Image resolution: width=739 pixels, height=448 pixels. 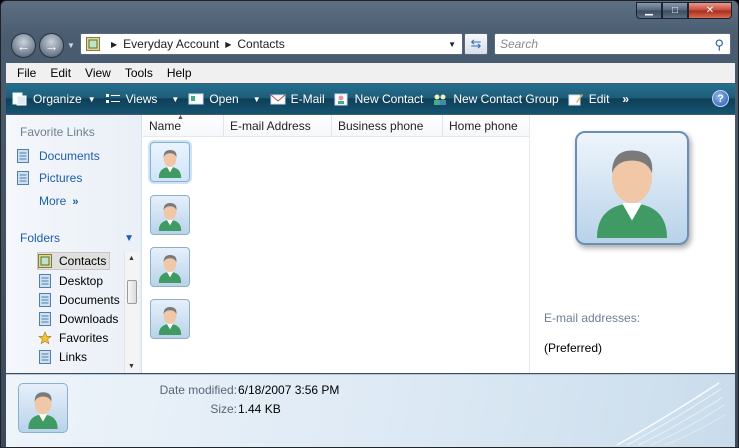 I want to click on help-icon: ?, so click(x=720, y=98).